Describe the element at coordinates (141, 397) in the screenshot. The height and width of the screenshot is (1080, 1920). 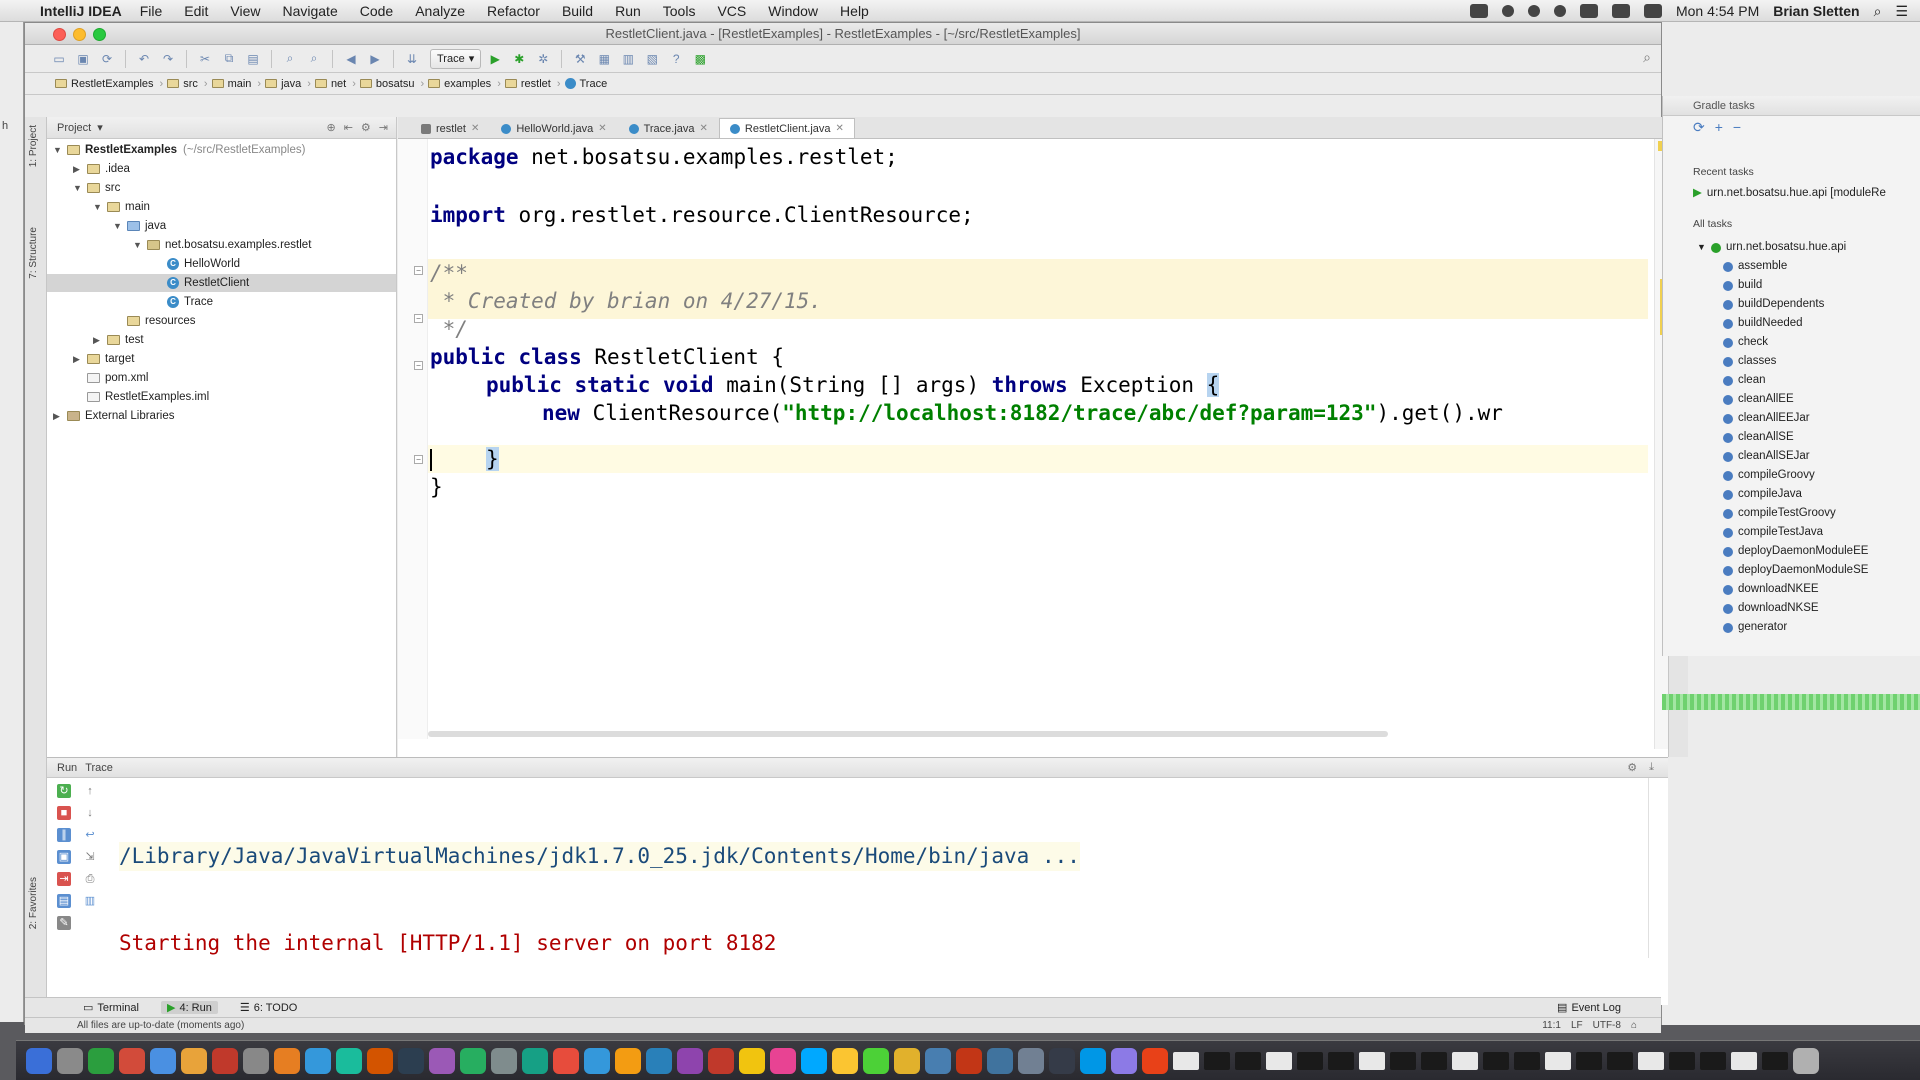
I see `tree-item-restletexamples-iml: RestletExamples.iml` at that location.